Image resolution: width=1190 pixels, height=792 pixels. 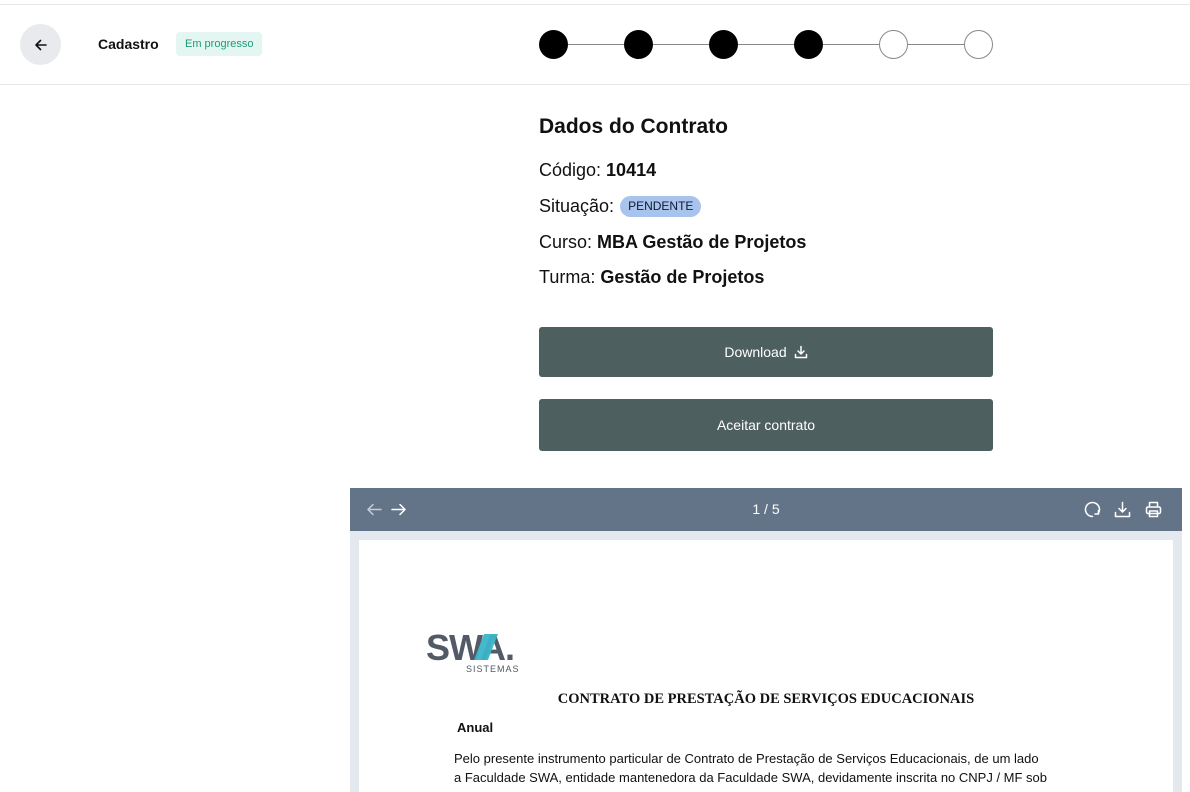 I want to click on back-button, so click(x=40, y=44).